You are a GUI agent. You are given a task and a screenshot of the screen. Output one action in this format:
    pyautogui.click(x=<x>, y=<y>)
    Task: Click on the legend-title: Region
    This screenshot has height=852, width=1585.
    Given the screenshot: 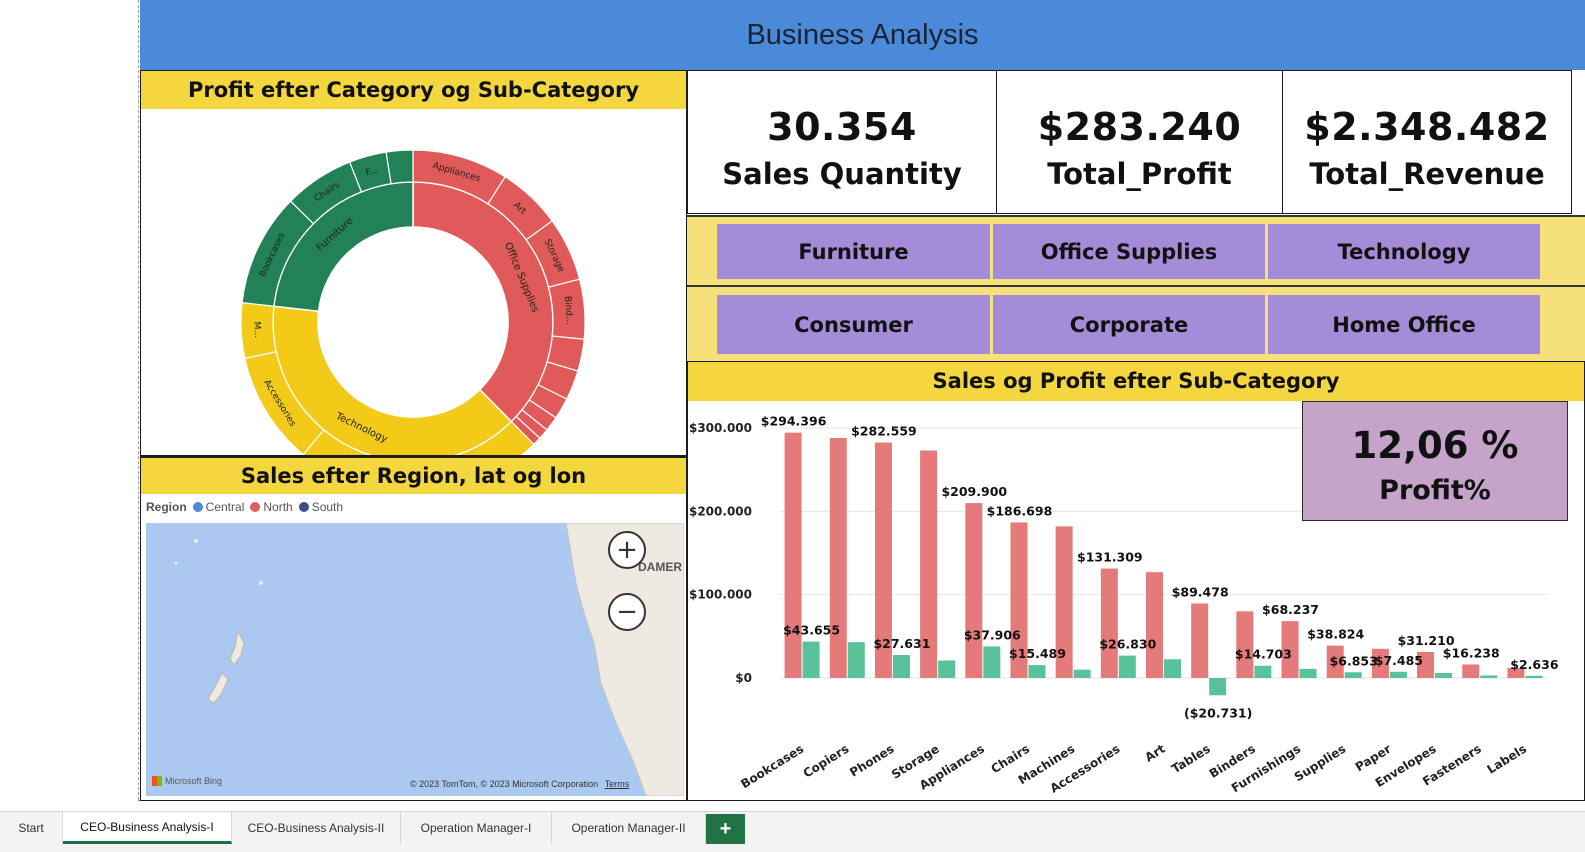 What is the action you would take?
    pyautogui.click(x=166, y=507)
    